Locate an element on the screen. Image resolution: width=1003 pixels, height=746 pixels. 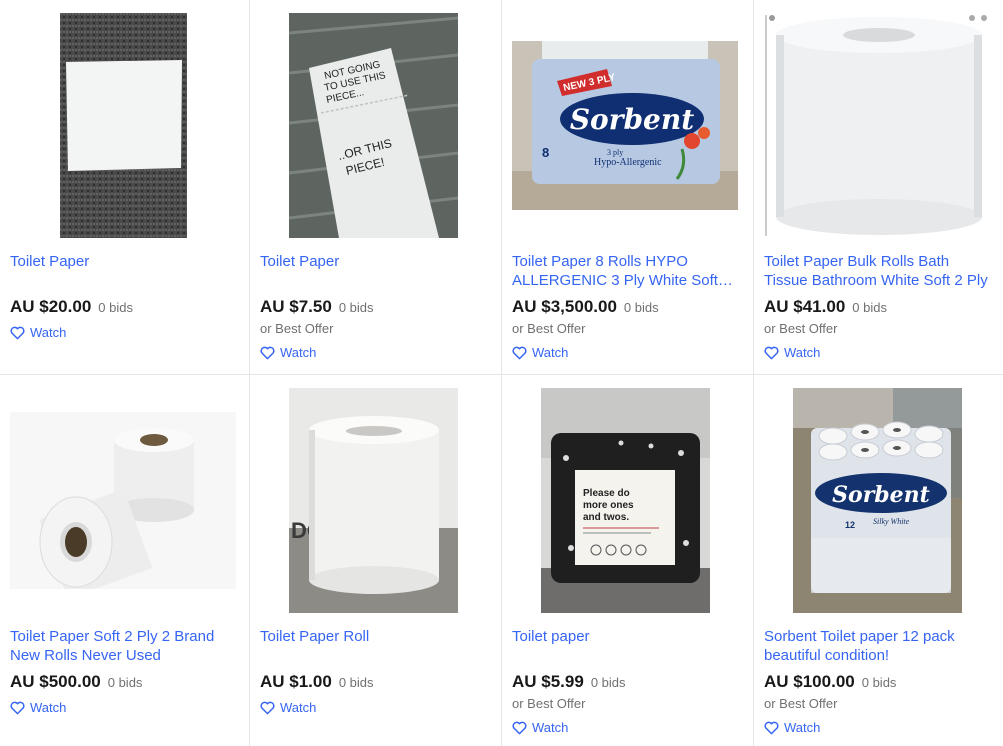
listing-price: AU $500.00 is located at coordinates (55, 681).